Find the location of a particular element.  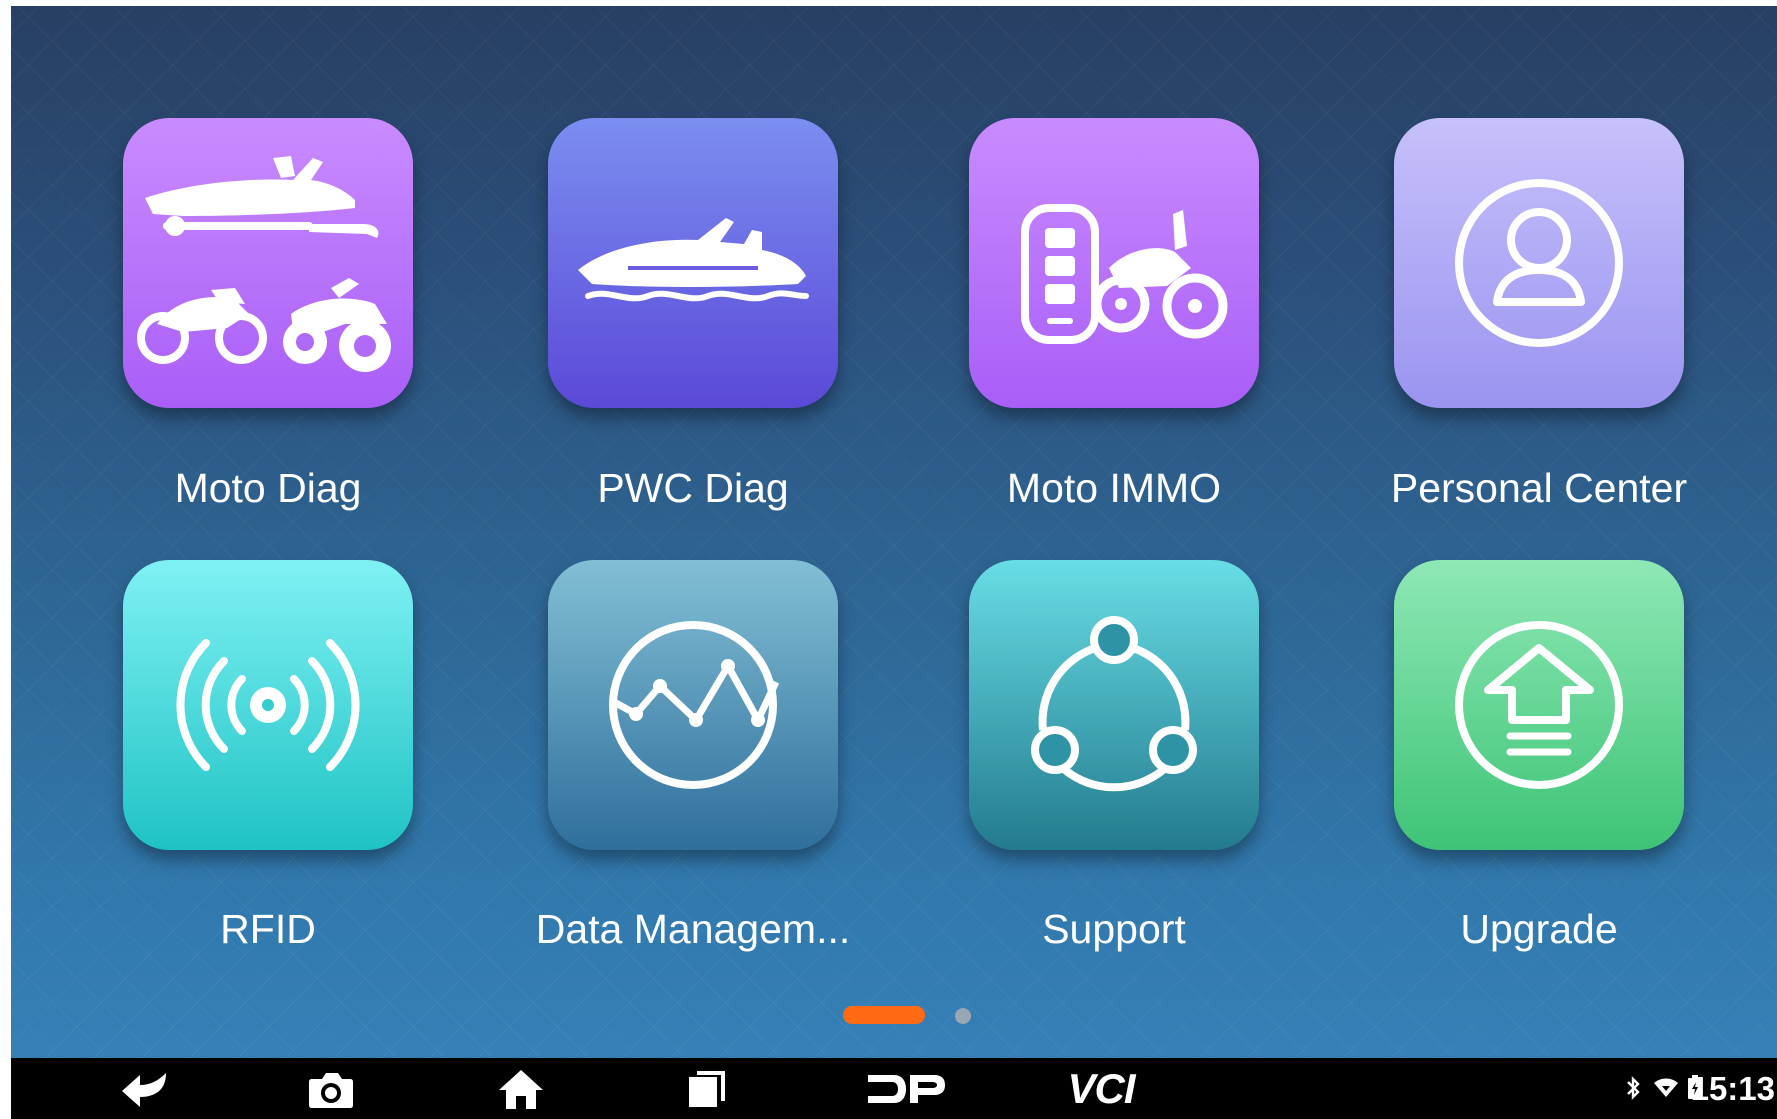

camera-icon is located at coordinates (331, 1090).